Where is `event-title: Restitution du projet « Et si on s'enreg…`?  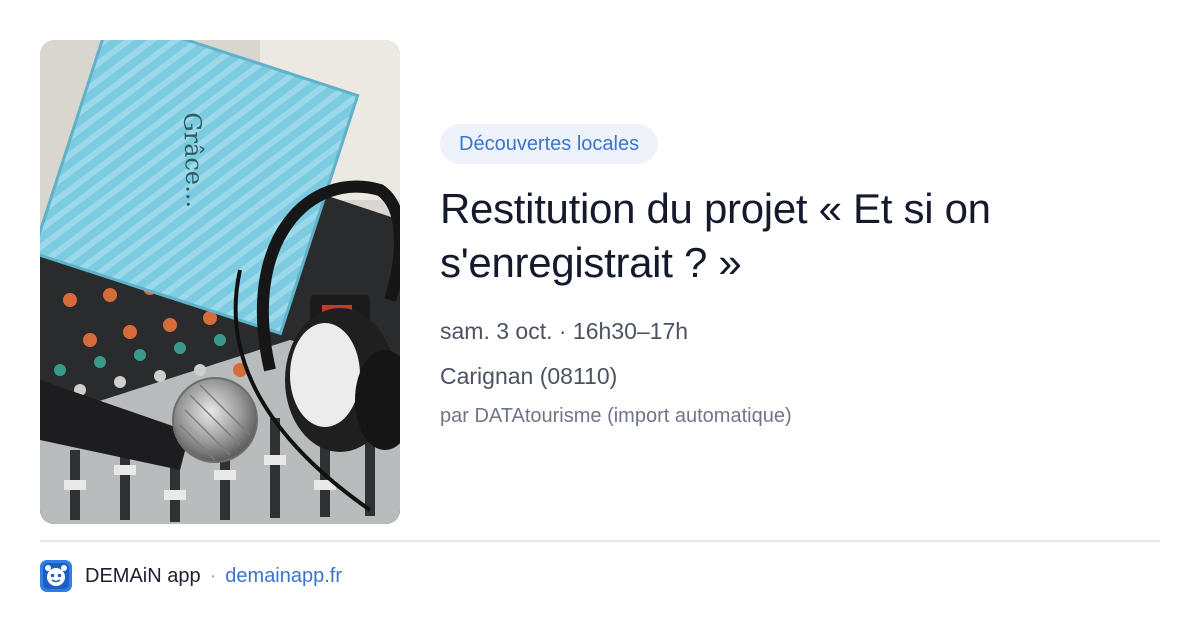 event-title: Restitution du projet « Et si on s'enreg… is located at coordinates (770, 236).